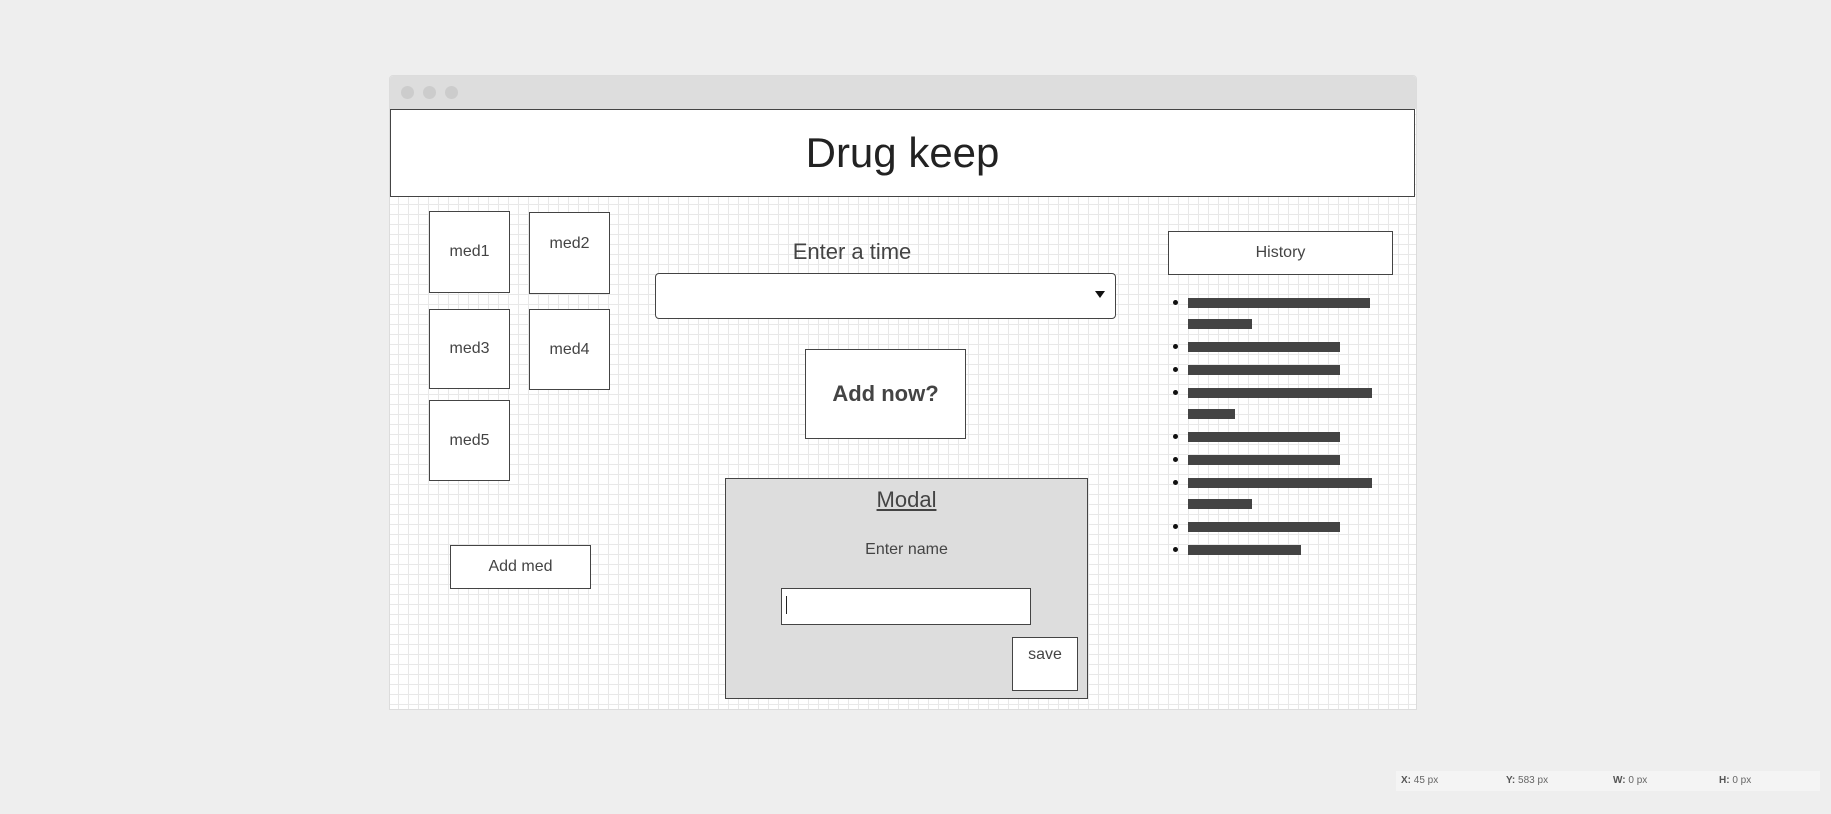 This screenshot has width=1831, height=814. Describe the element at coordinates (786, 605) in the screenshot. I see `text-cursor` at that location.